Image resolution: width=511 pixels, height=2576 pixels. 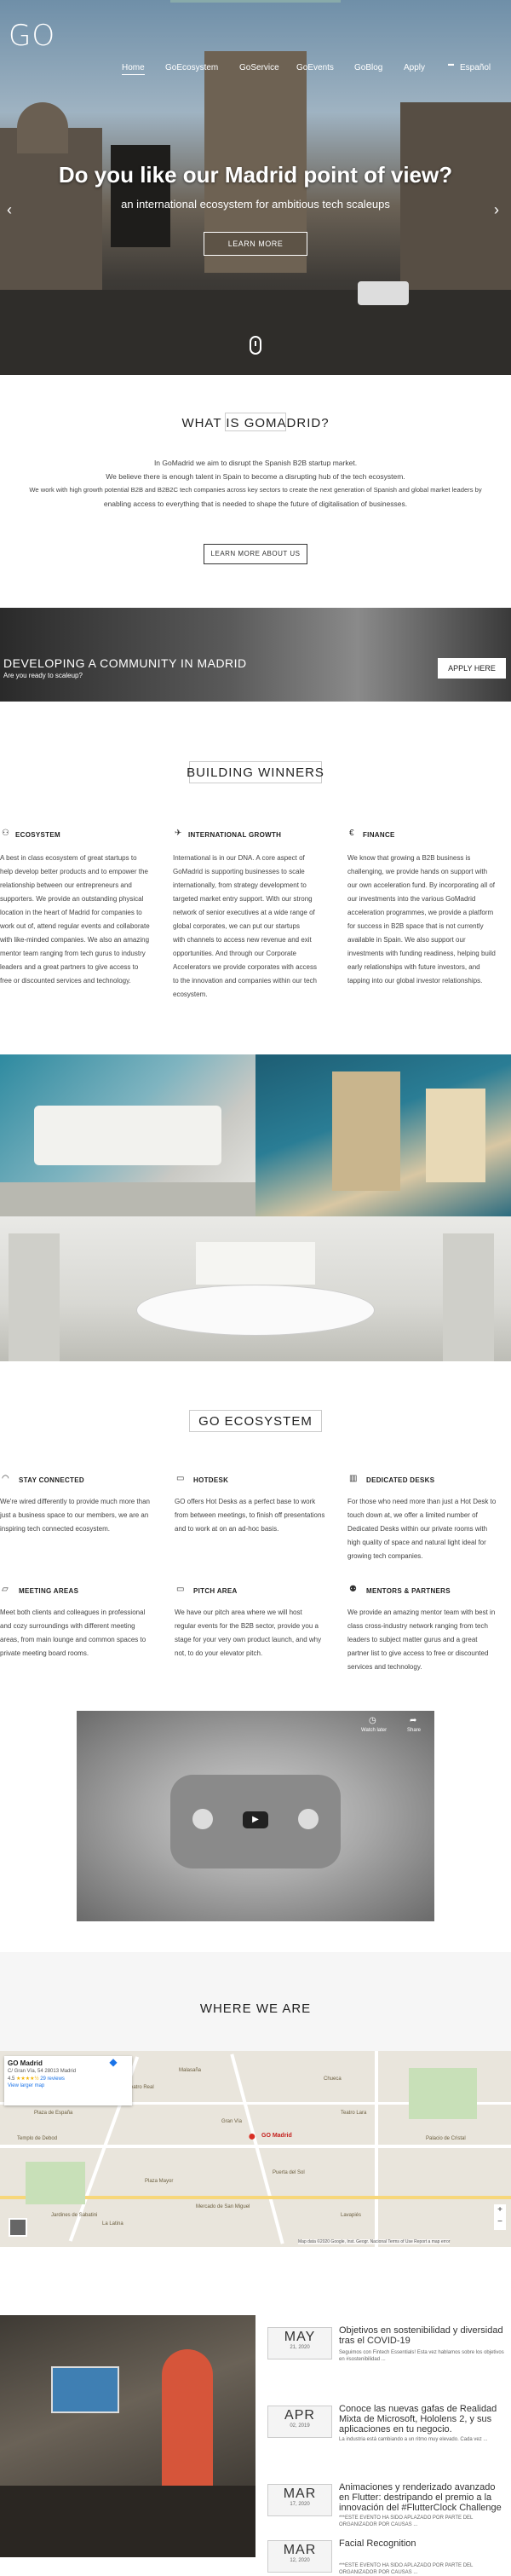 I want to click on stars-icon: ★★★★½, so click(x=27, y=2079).